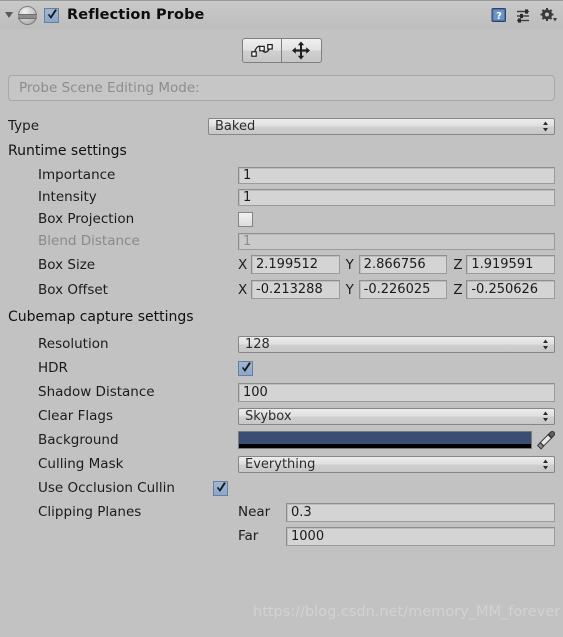 The height and width of the screenshot is (637, 563). I want to click on hdr-checkbox, so click(245, 368).